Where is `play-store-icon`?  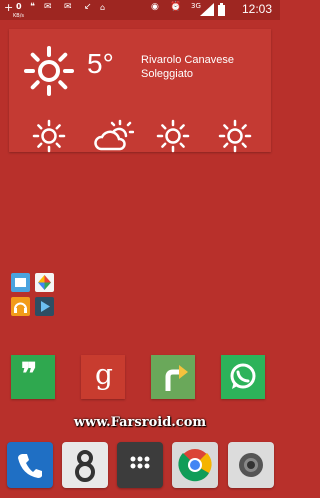
play-store-icon is located at coordinates (20, 282).